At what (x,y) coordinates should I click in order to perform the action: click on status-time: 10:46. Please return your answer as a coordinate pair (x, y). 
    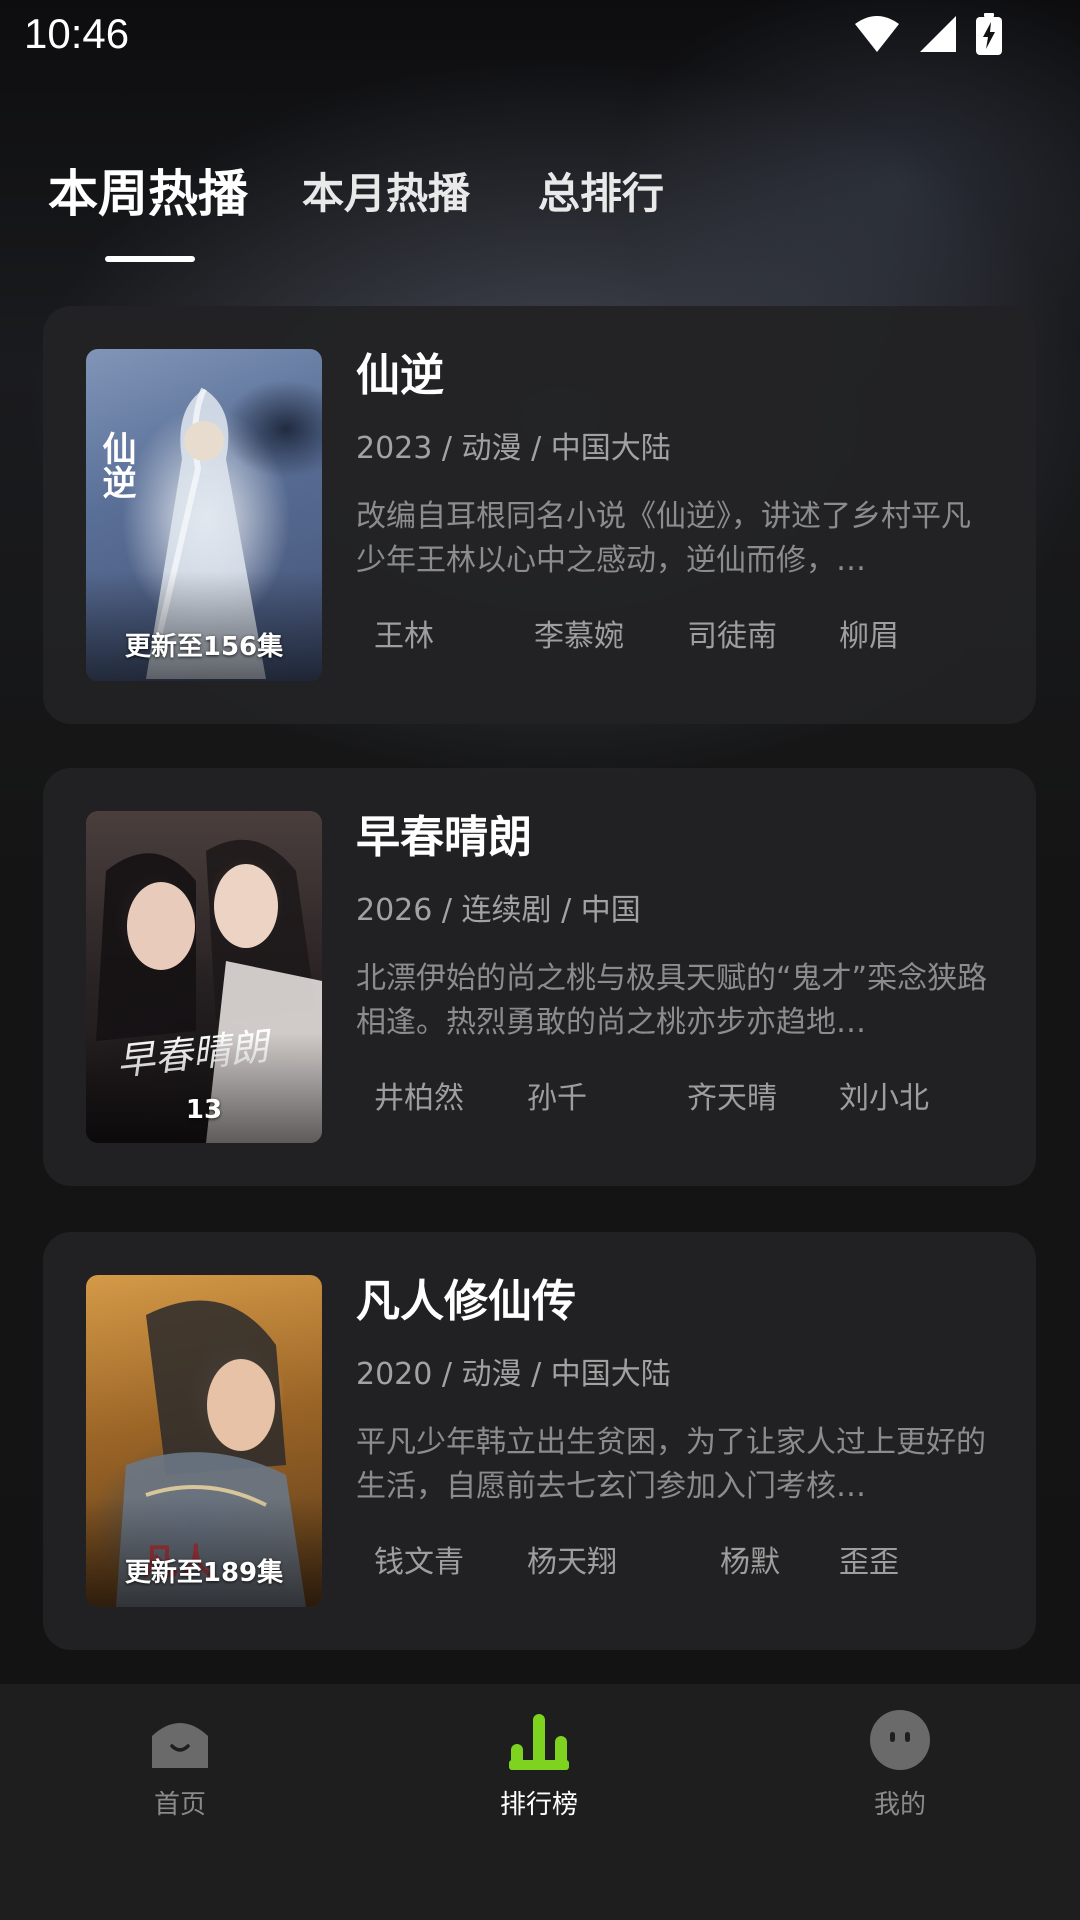
    Looking at the image, I should click on (77, 33).